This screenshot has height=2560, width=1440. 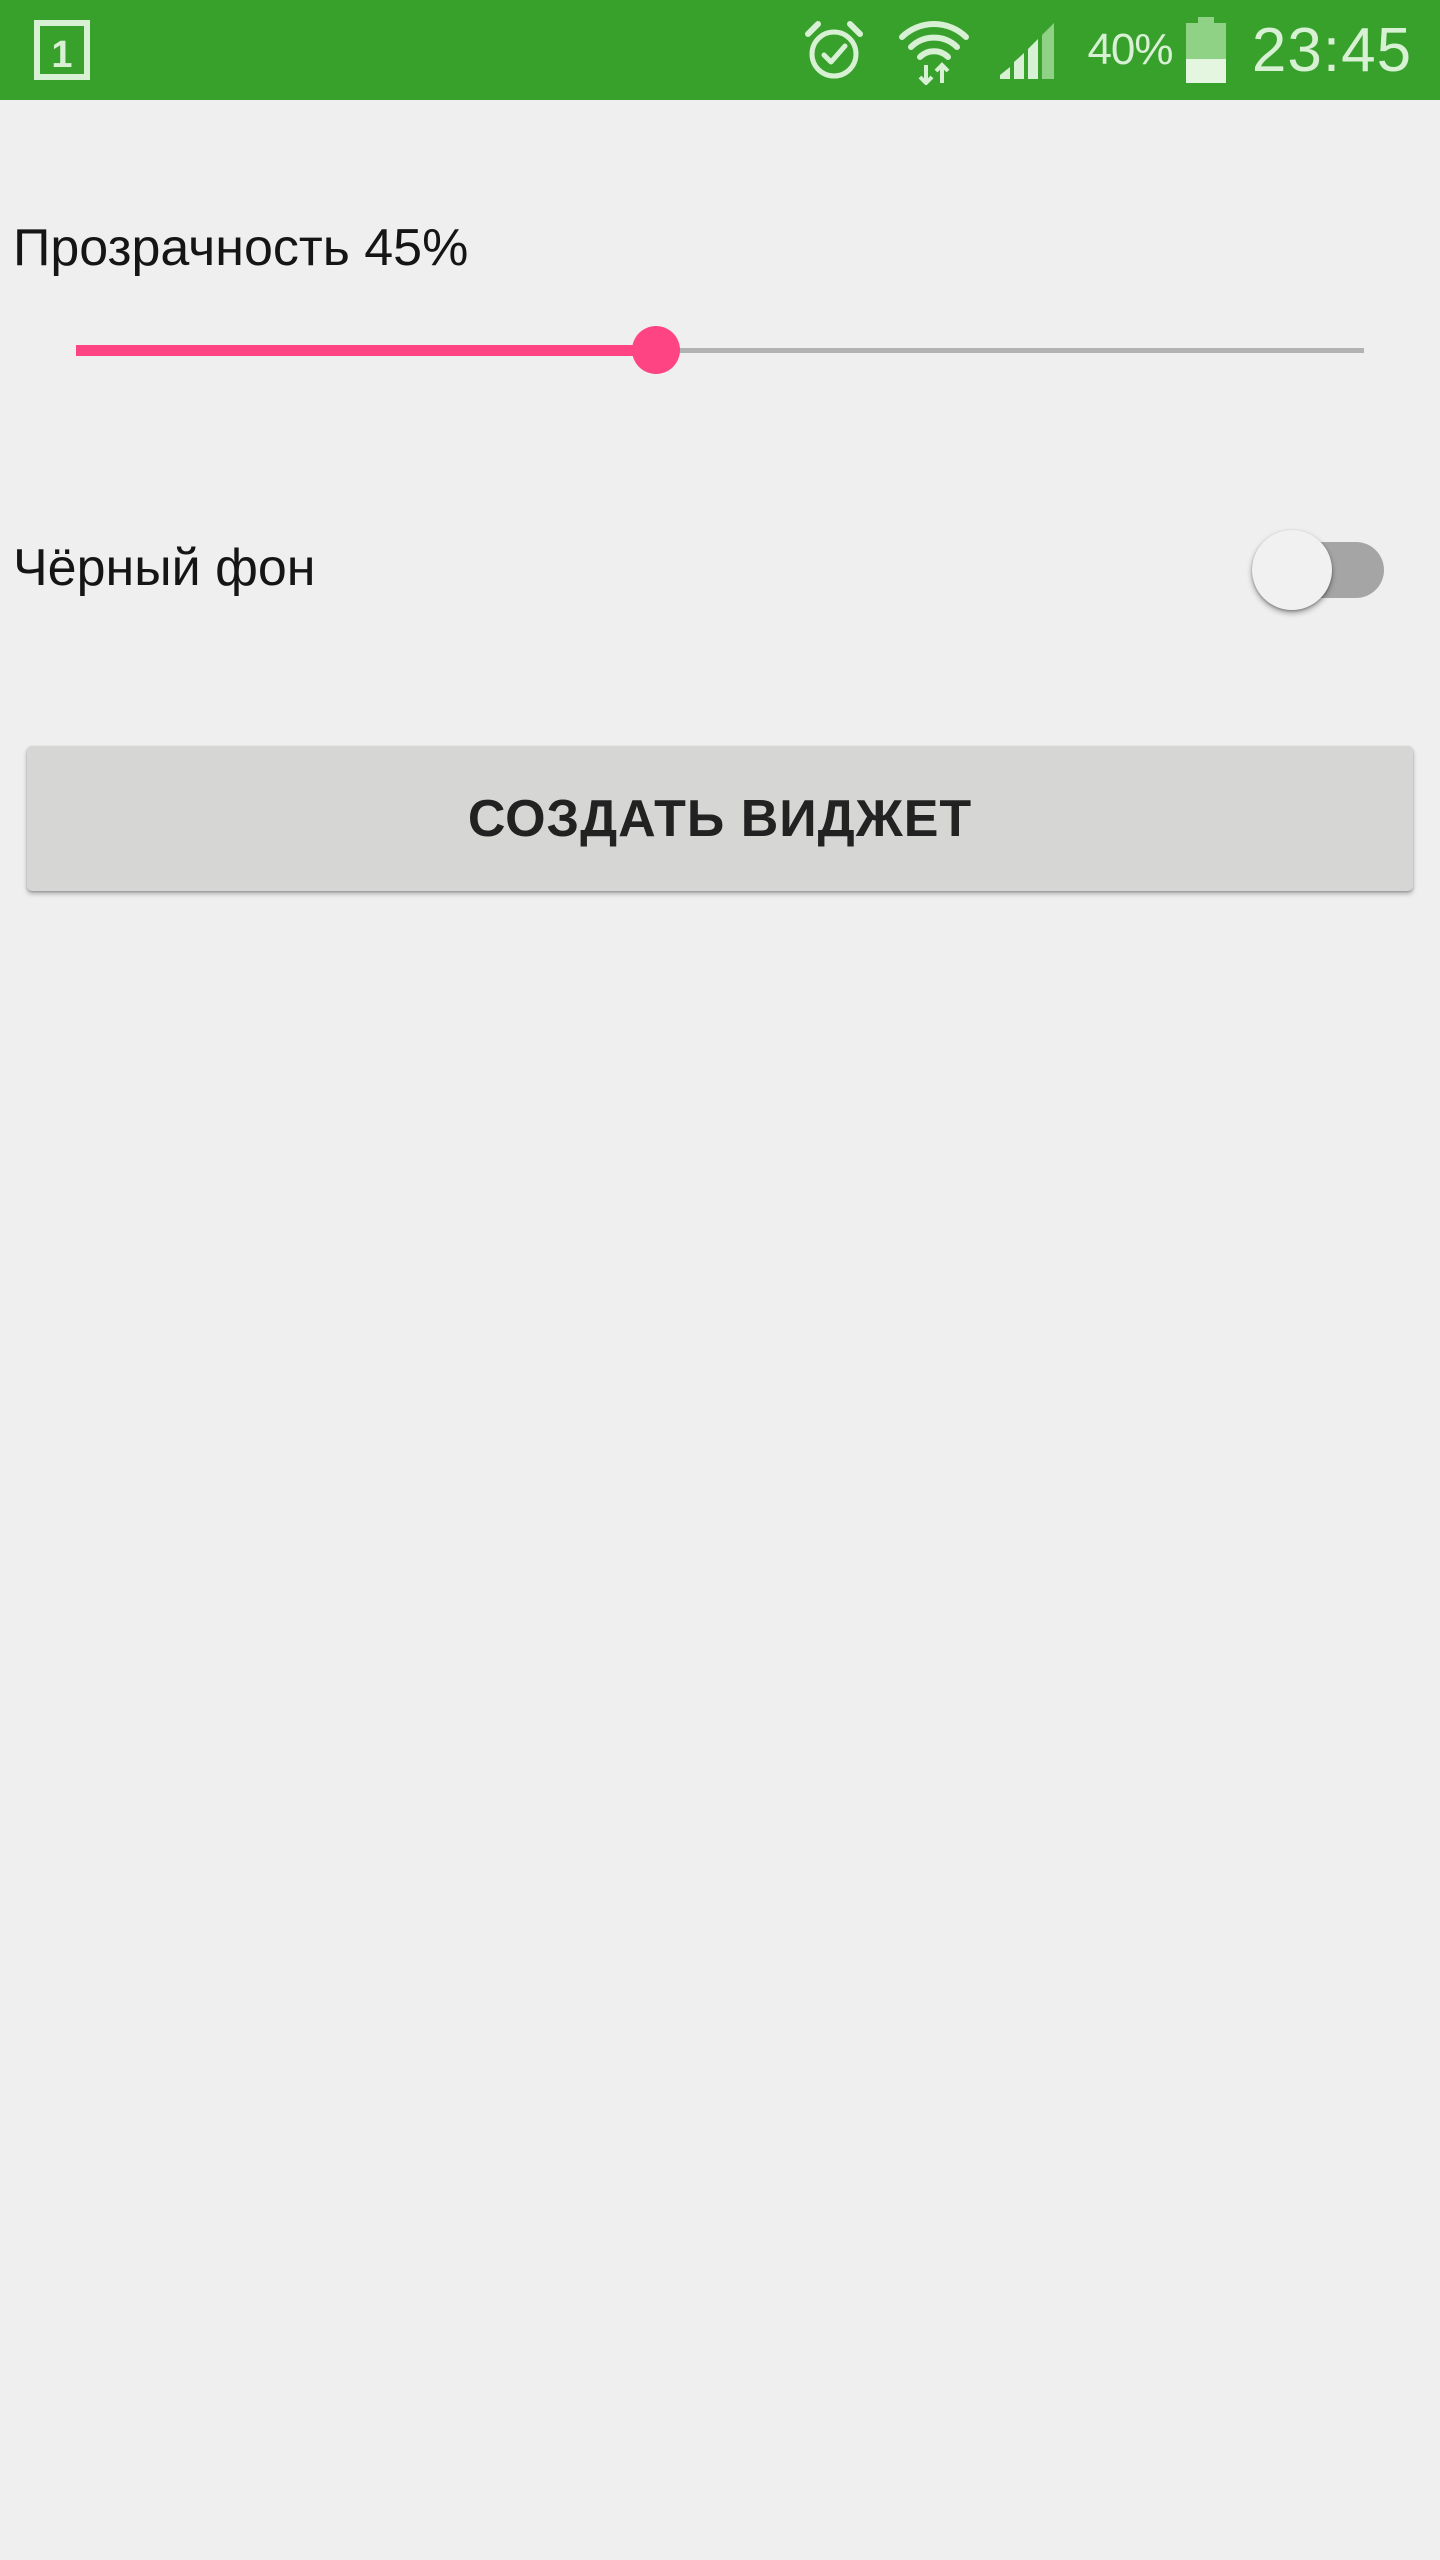 I want to click on black-background-switch, so click(x=1322, y=571).